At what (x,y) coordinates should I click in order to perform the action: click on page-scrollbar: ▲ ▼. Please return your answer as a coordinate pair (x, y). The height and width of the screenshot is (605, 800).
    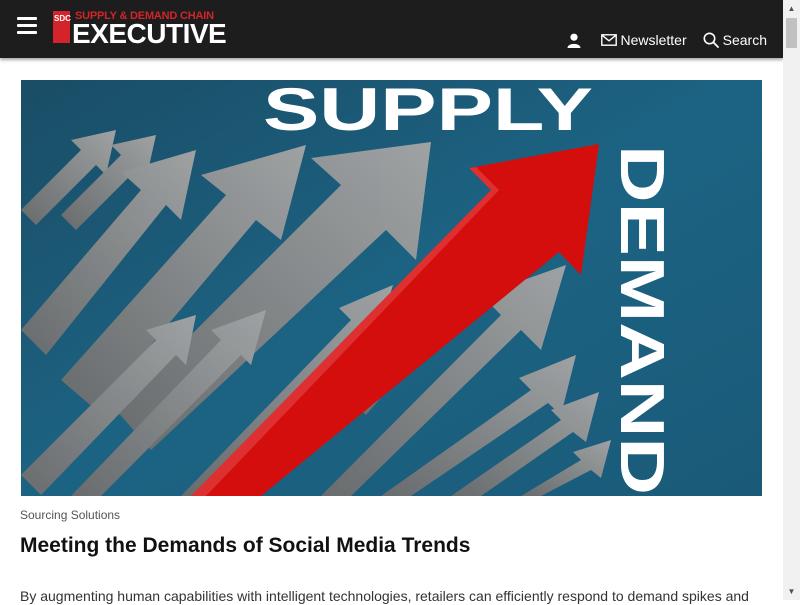
    Looking at the image, I should click on (791, 300).